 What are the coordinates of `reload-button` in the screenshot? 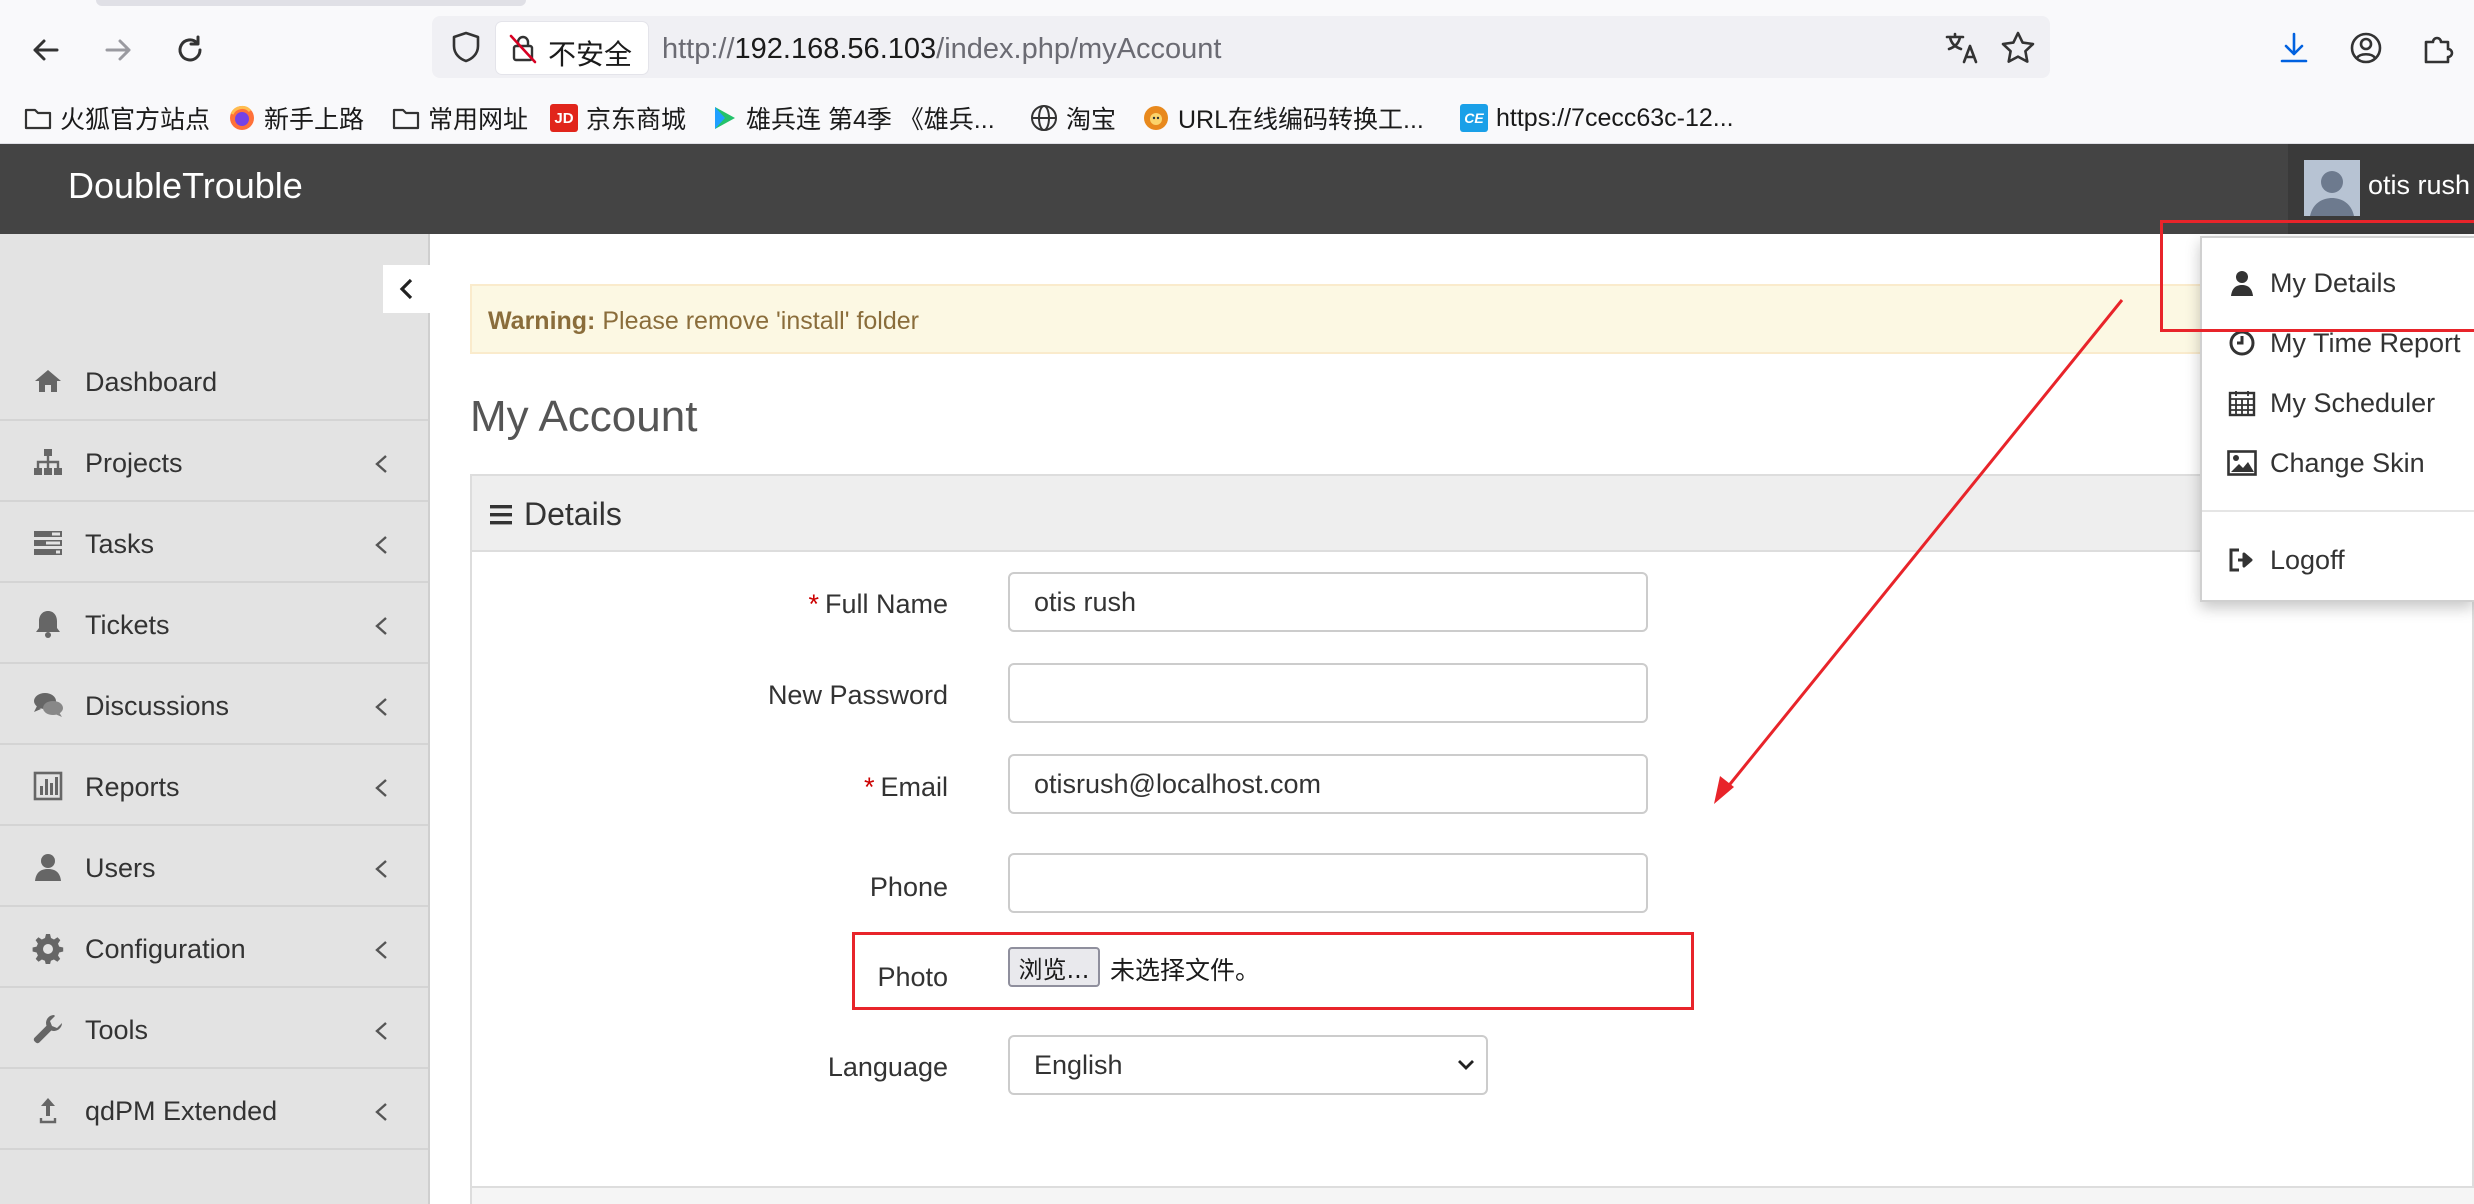 It's located at (190, 50).